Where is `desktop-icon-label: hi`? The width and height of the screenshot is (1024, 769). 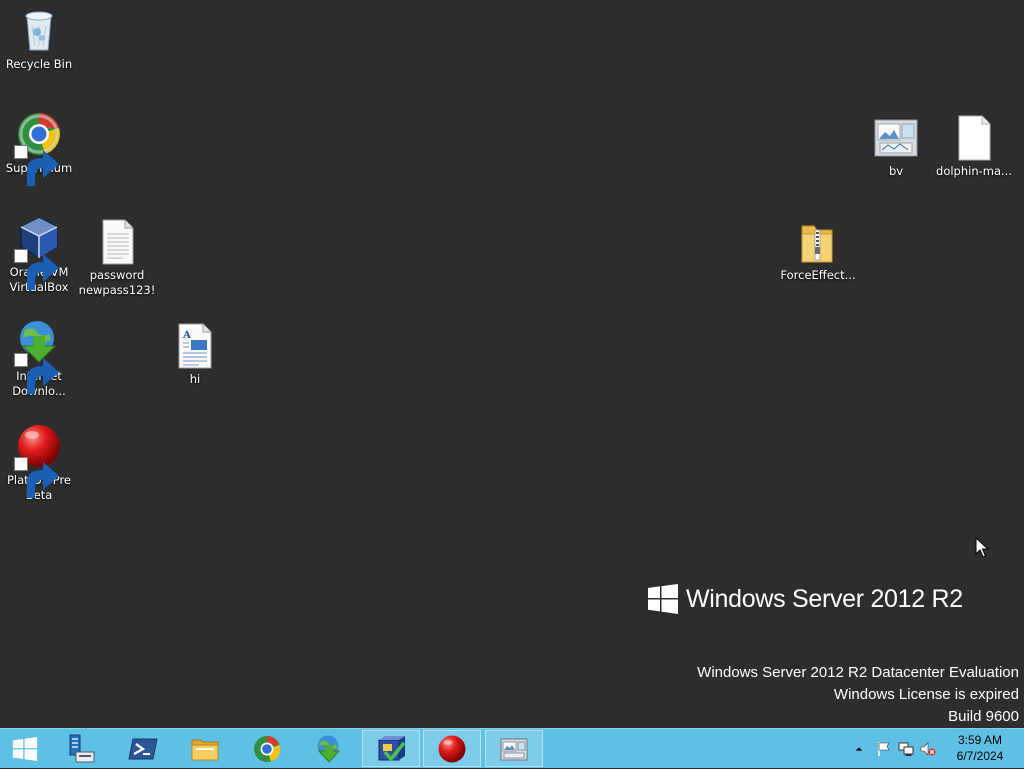
desktop-icon-label: hi is located at coordinates (195, 379).